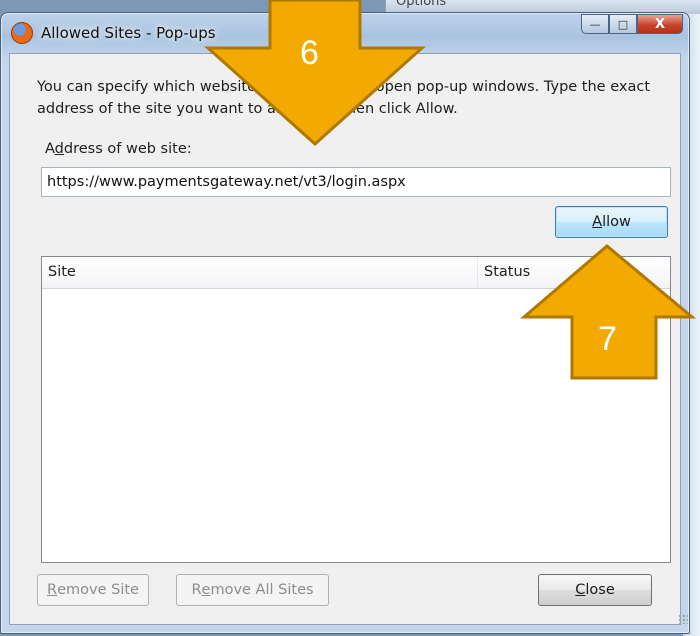  Describe the element at coordinates (260, 272) in the screenshot. I see `column-header-site: Site` at that location.